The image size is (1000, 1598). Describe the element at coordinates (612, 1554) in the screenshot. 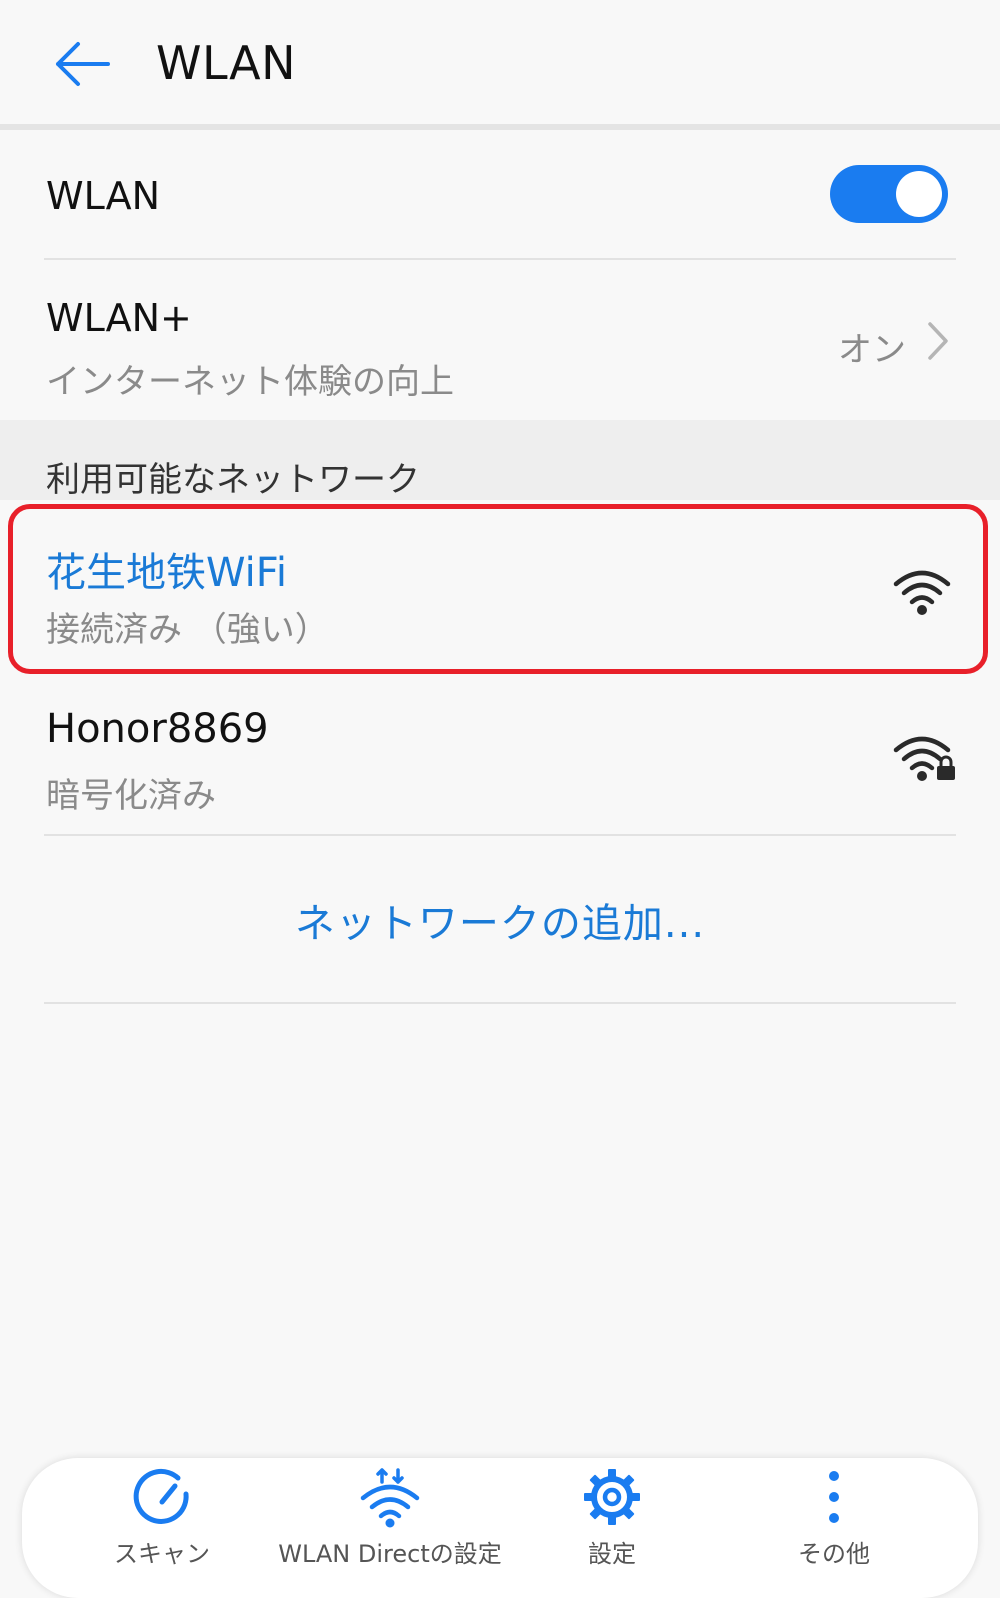

I see `settings-label: 設定` at that location.